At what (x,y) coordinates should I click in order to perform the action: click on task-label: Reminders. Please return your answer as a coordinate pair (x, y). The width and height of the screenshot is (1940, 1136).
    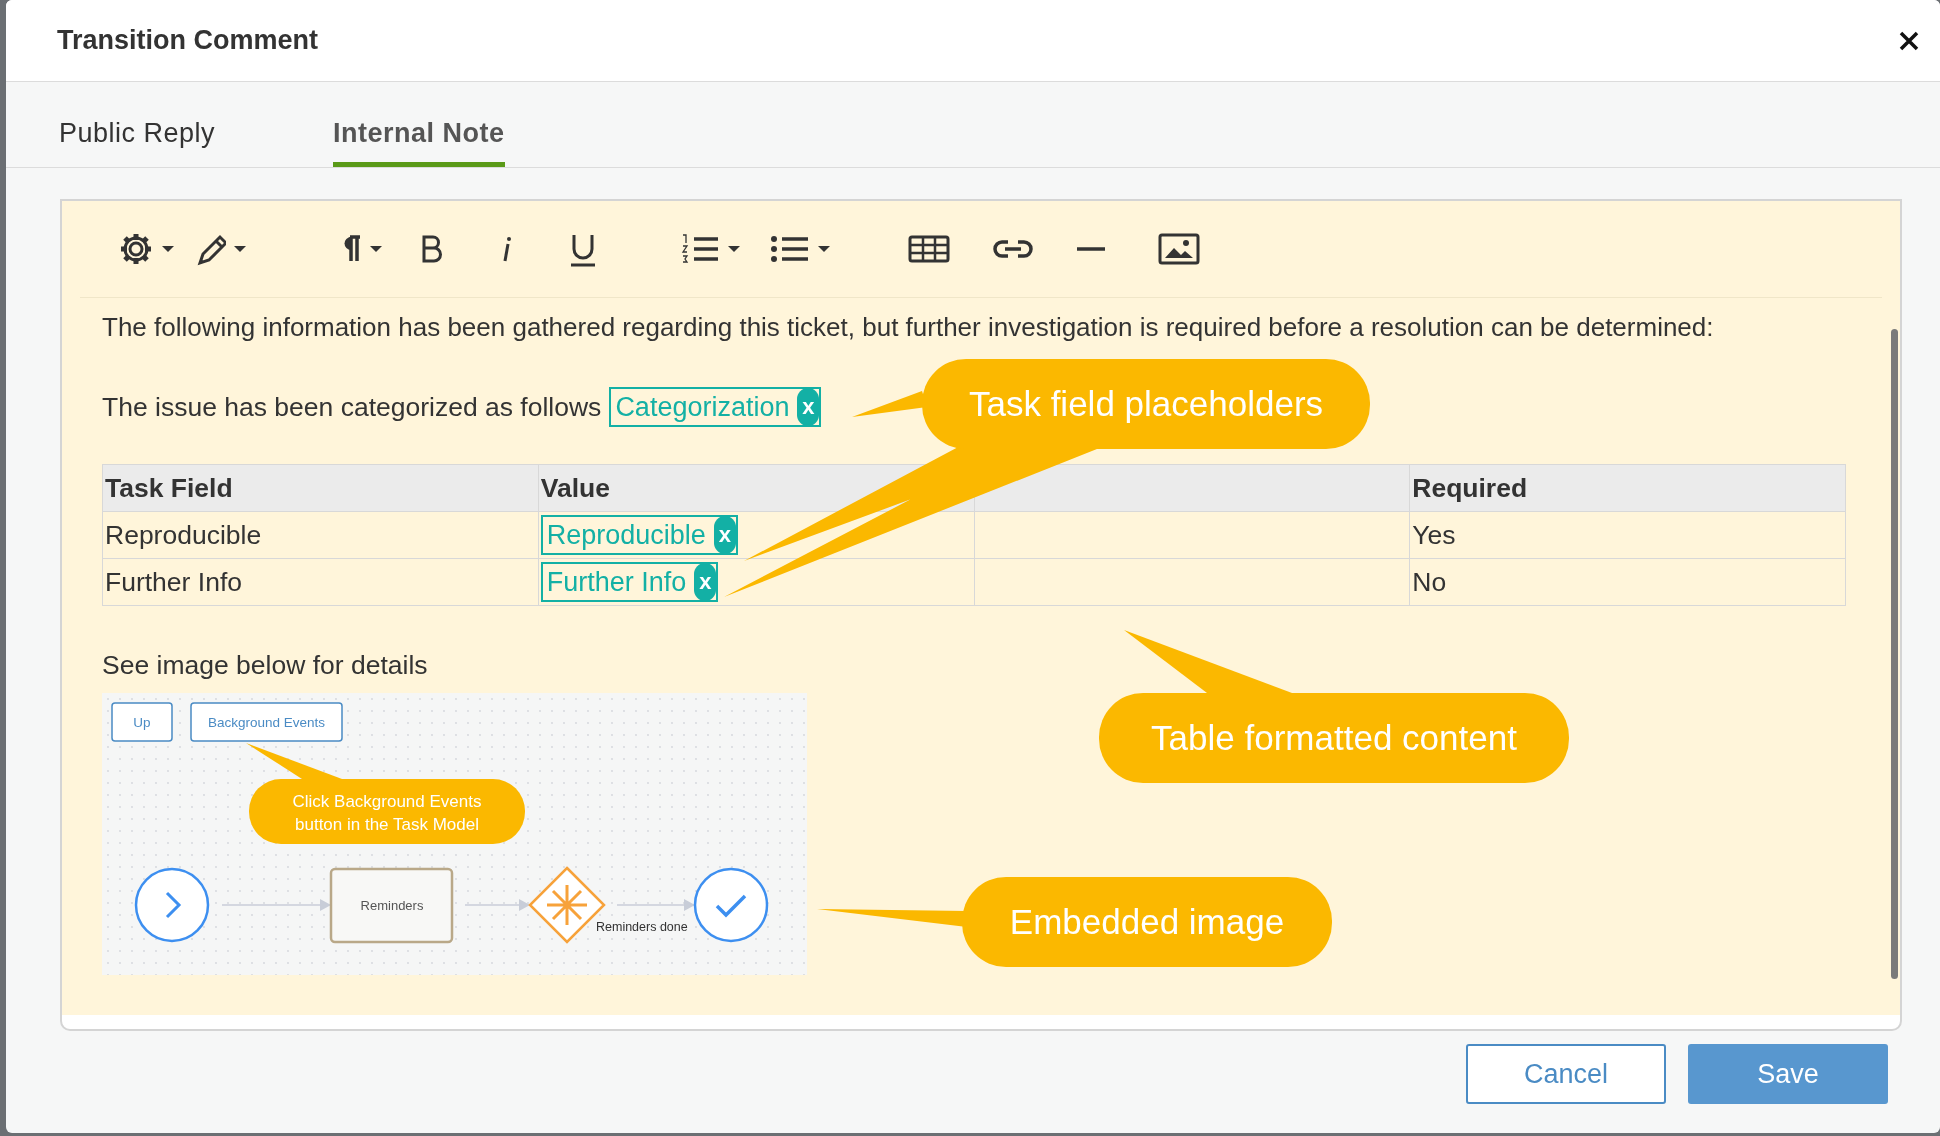
    Looking at the image, I should click on (392, 905).